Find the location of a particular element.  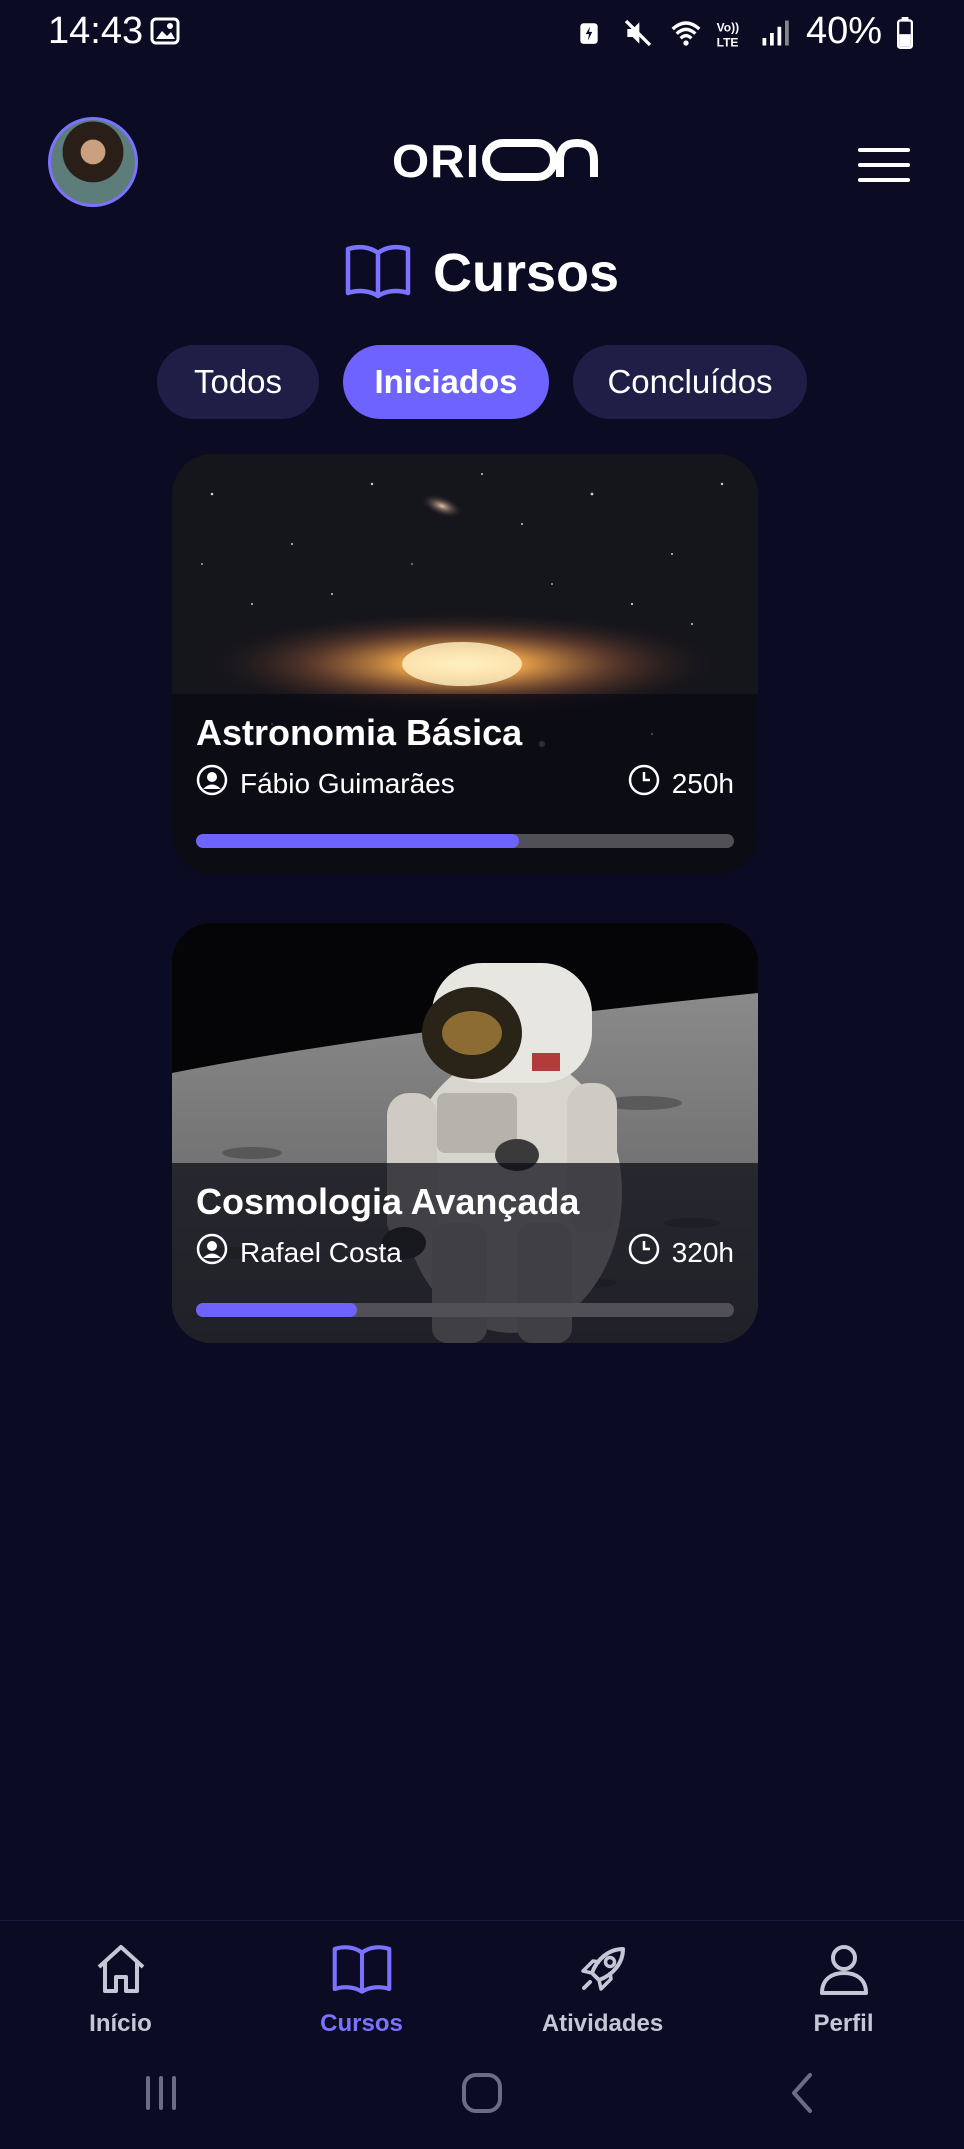

rocket-icon is located at coordinates (603, 1972).